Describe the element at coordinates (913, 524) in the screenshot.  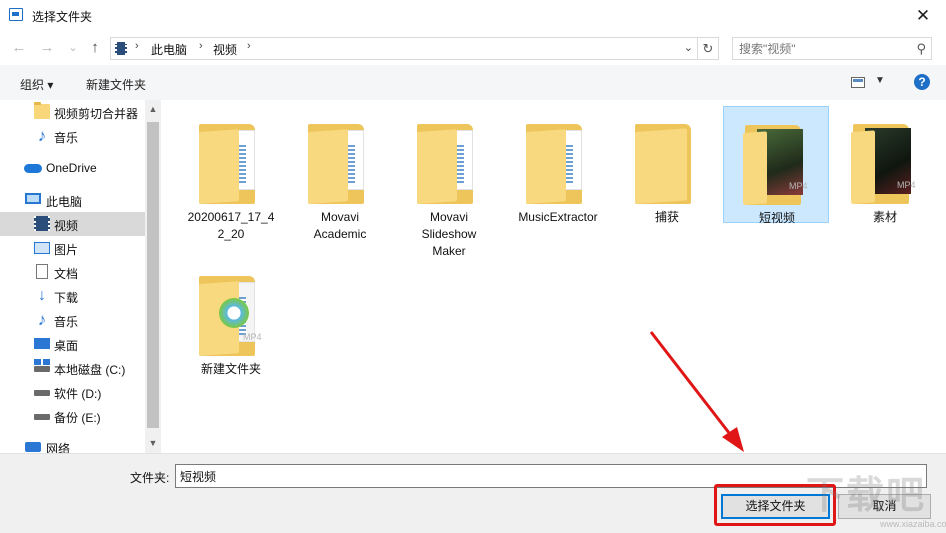
I see `watermark-url: www.xiazaiba.com` at that location.